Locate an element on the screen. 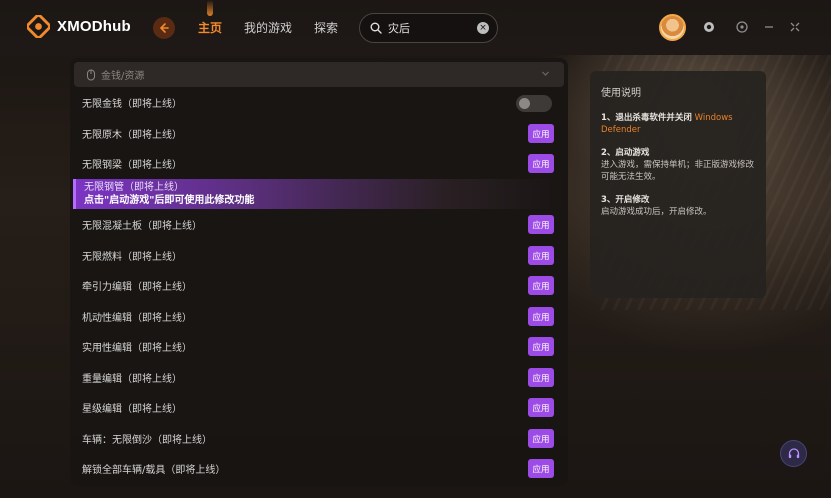 The image size is (831, 498). mod-tip: 点击"启动游戏"后即可使用此修改功能 is located at coordinates (169, 200).